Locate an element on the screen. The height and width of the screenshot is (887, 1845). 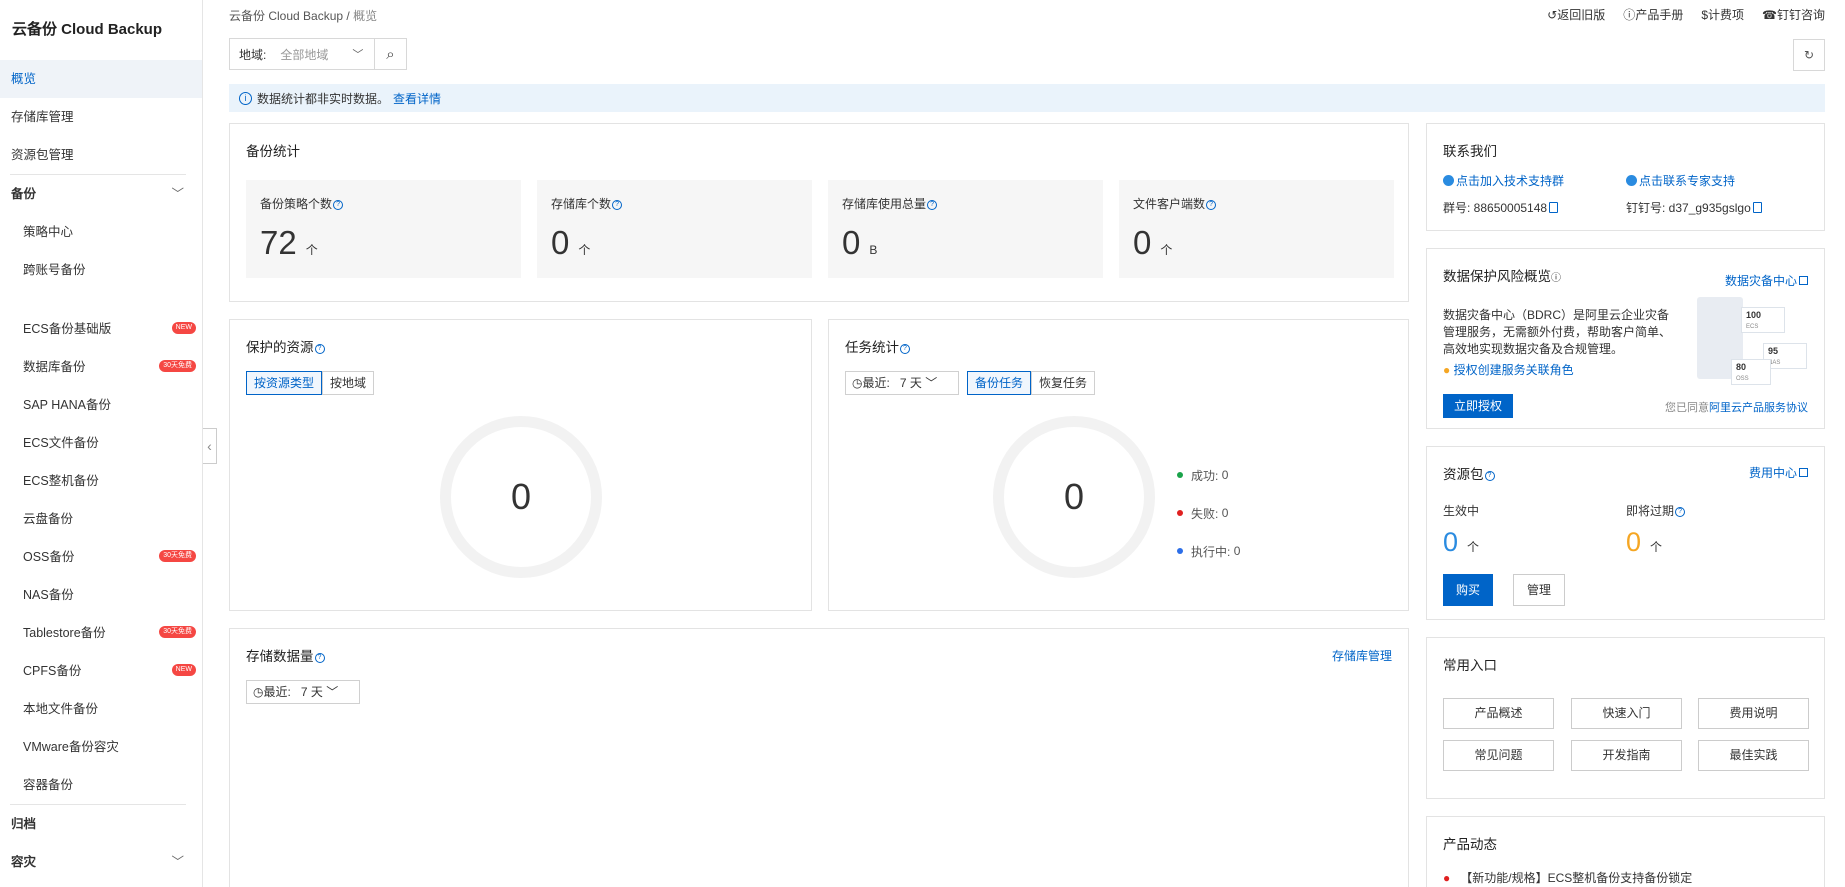
notice-text: 数据统计都非实时数据。 is located at coordinates (323, 98).